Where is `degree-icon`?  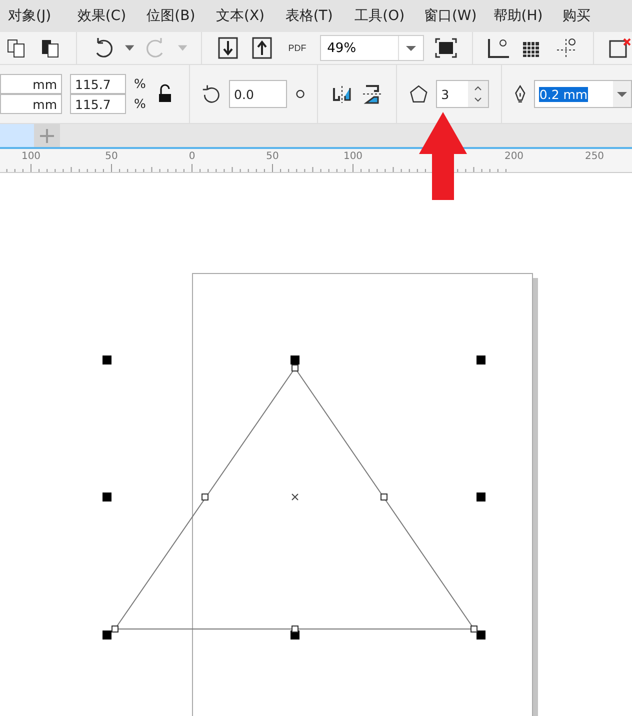
degree-icon is located at coordinates (300, 94).